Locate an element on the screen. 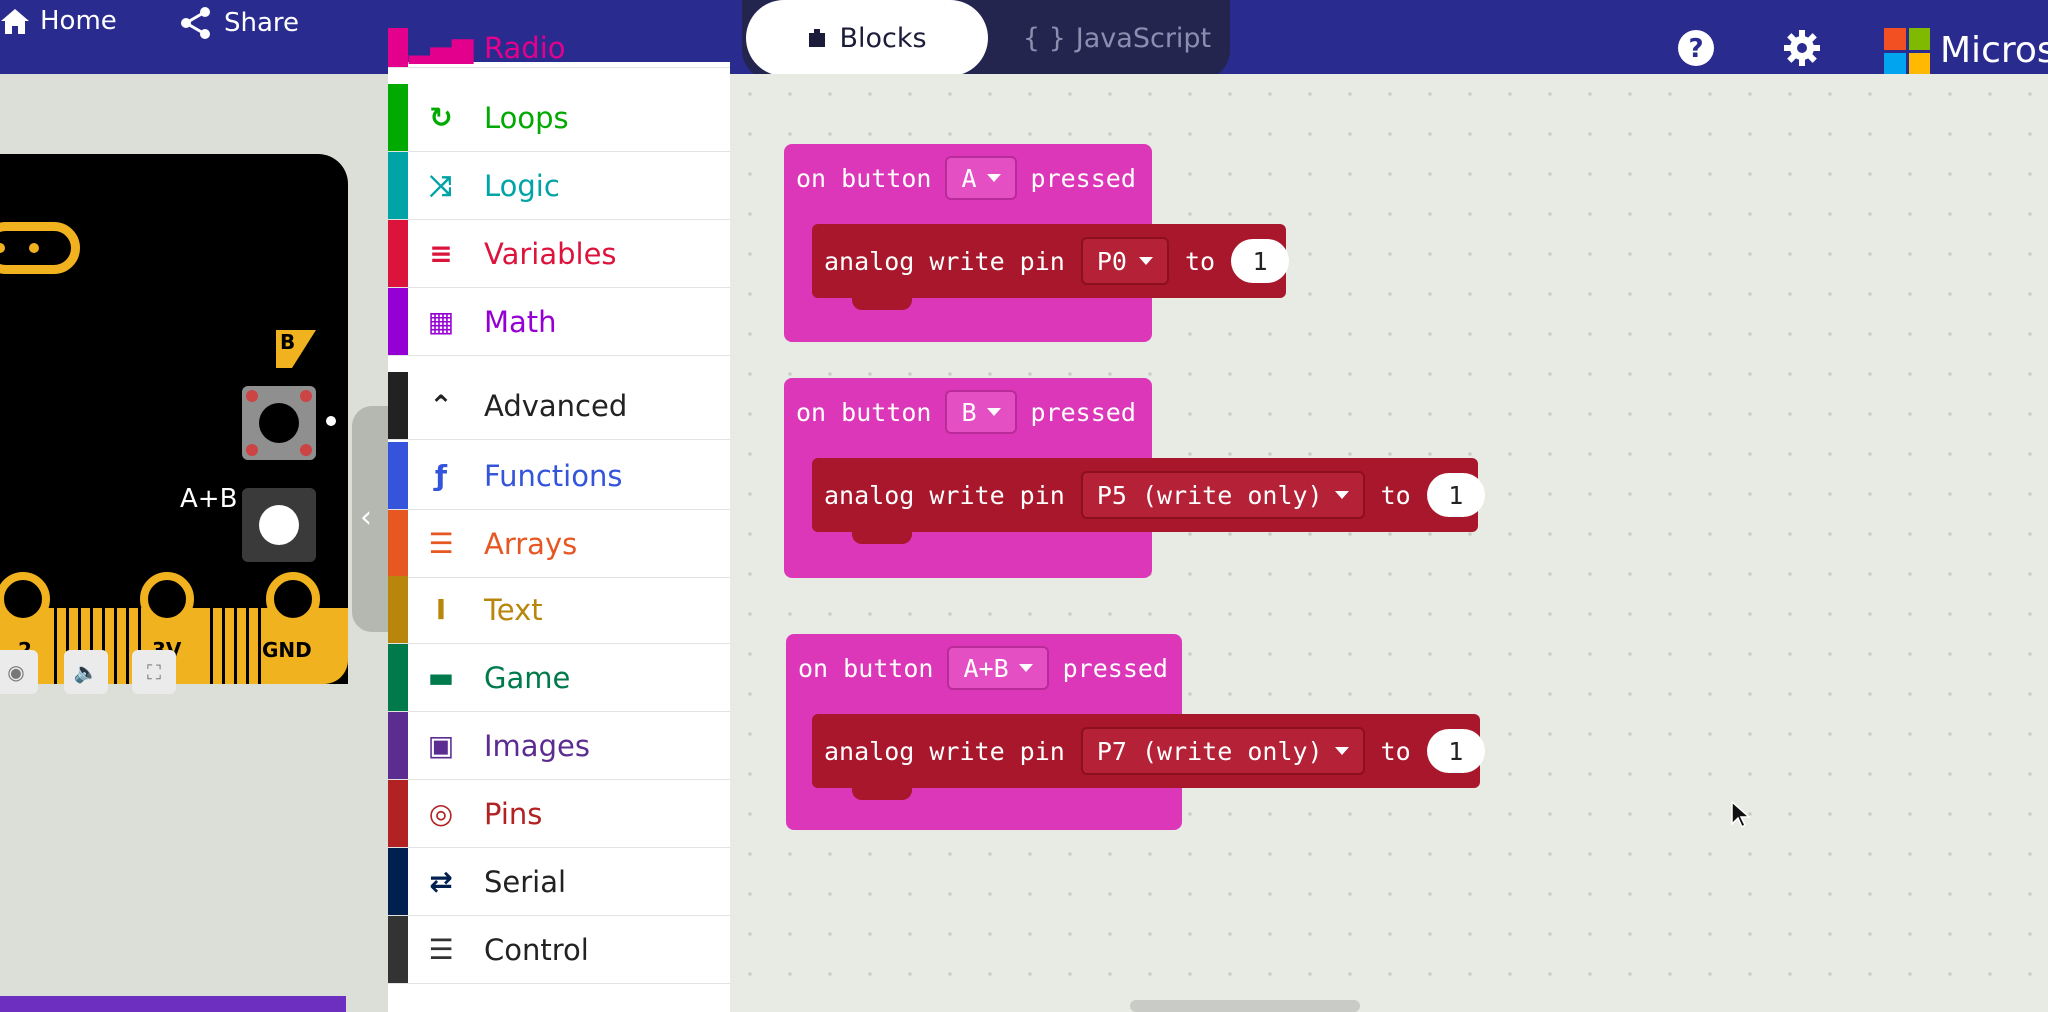 This screenshot has height=1012, width=2048. javascript-tab-label: JavaScript is located at coordinates (1143, 38).